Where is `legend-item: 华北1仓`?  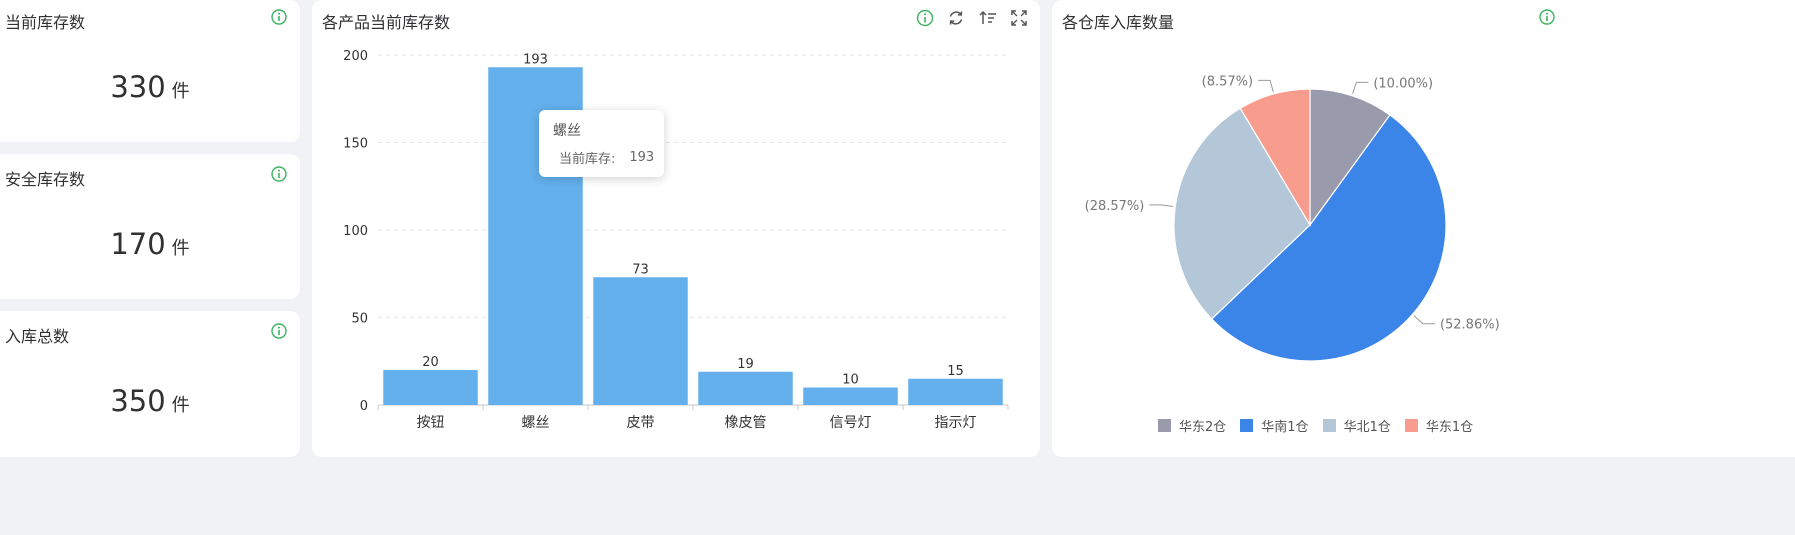
legend-item: 华北1仓 is located at coordinates (1356, 425).